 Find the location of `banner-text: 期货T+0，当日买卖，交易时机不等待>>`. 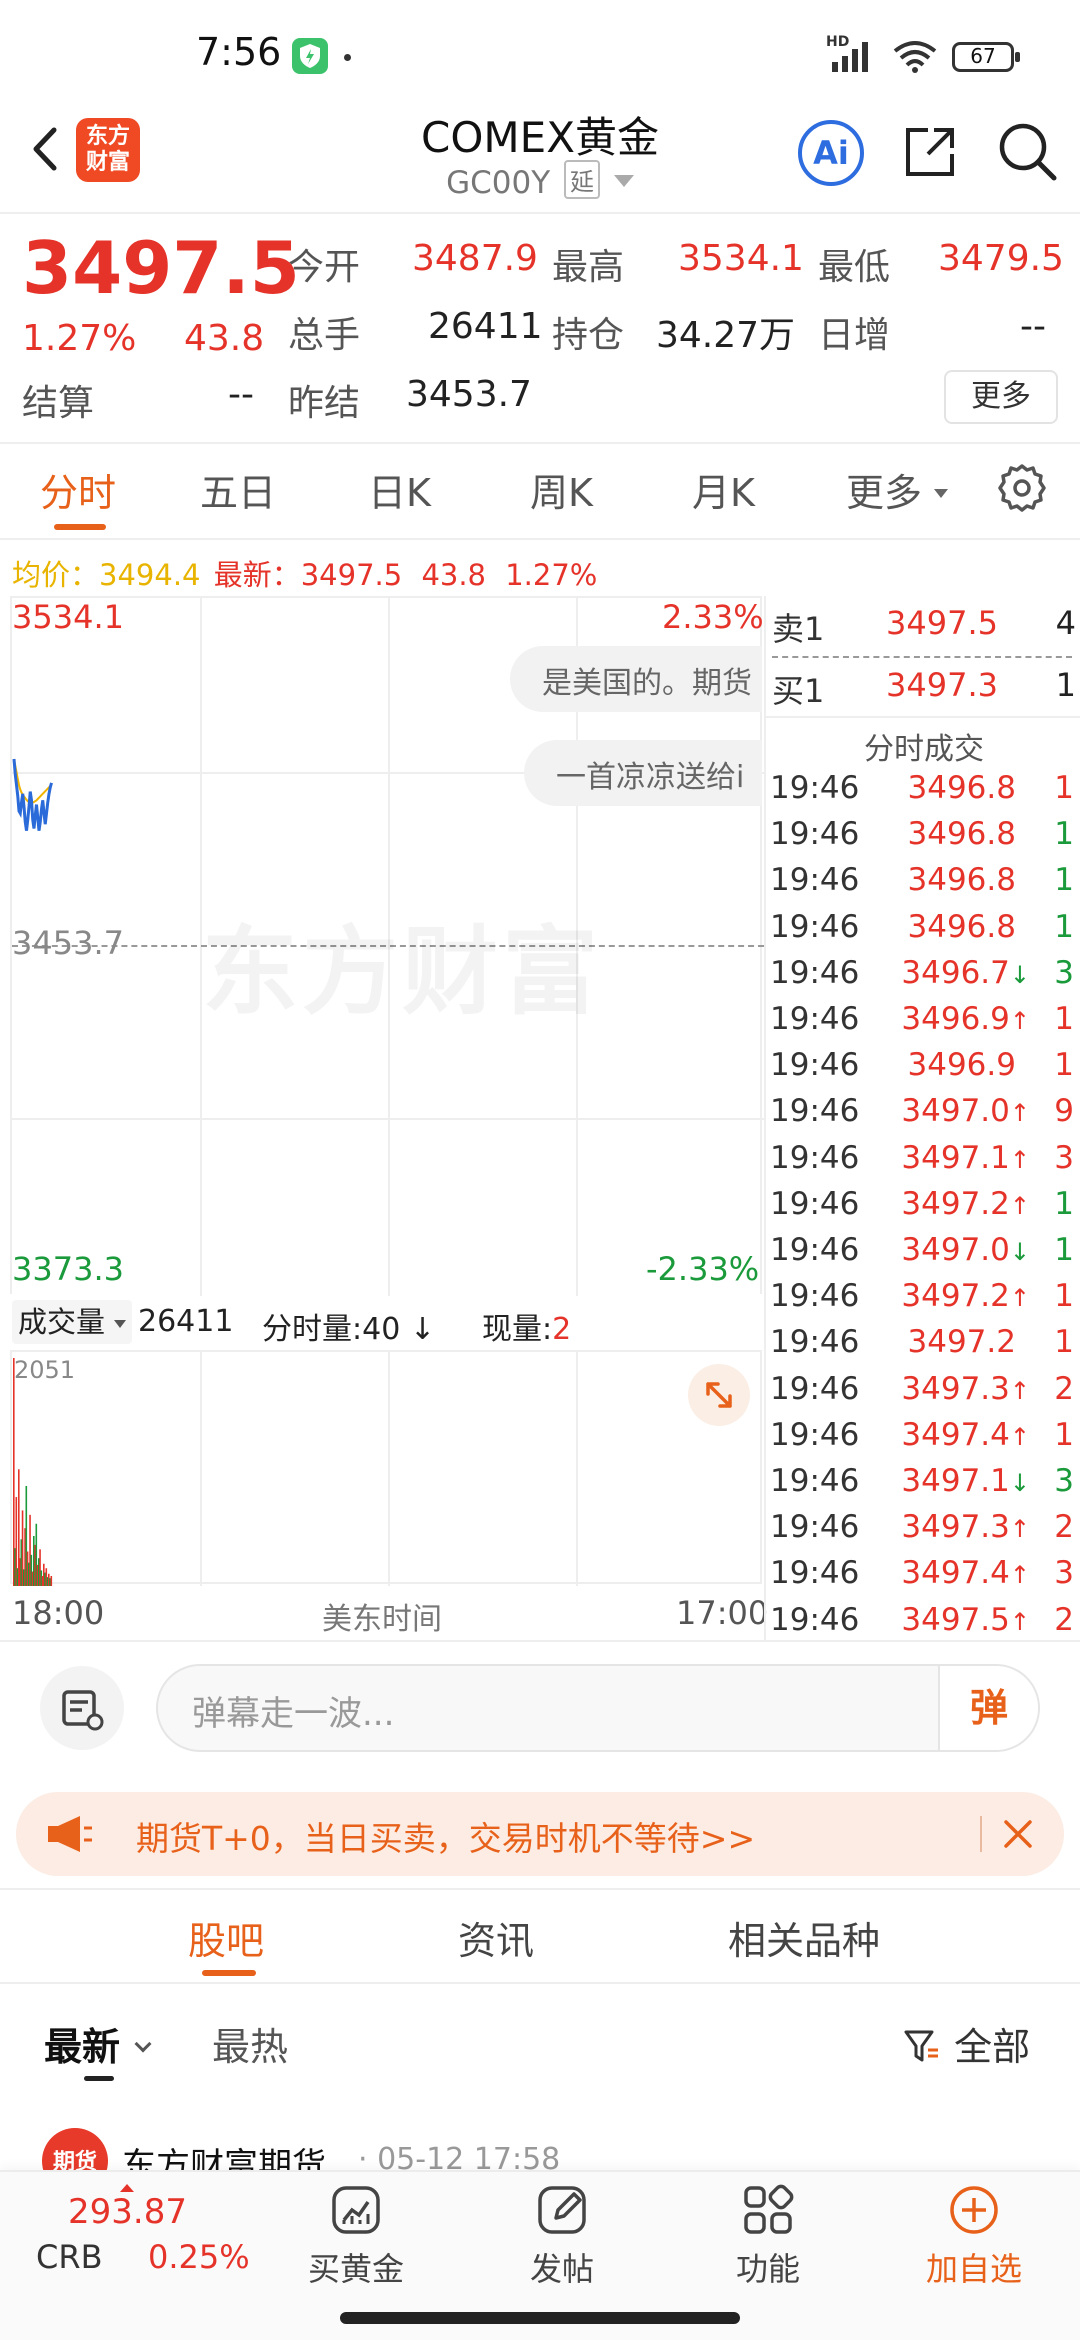

banner-text: 期货T+0，当日买卖，交易时机不等待>> is located at coordinates (446, 1838).